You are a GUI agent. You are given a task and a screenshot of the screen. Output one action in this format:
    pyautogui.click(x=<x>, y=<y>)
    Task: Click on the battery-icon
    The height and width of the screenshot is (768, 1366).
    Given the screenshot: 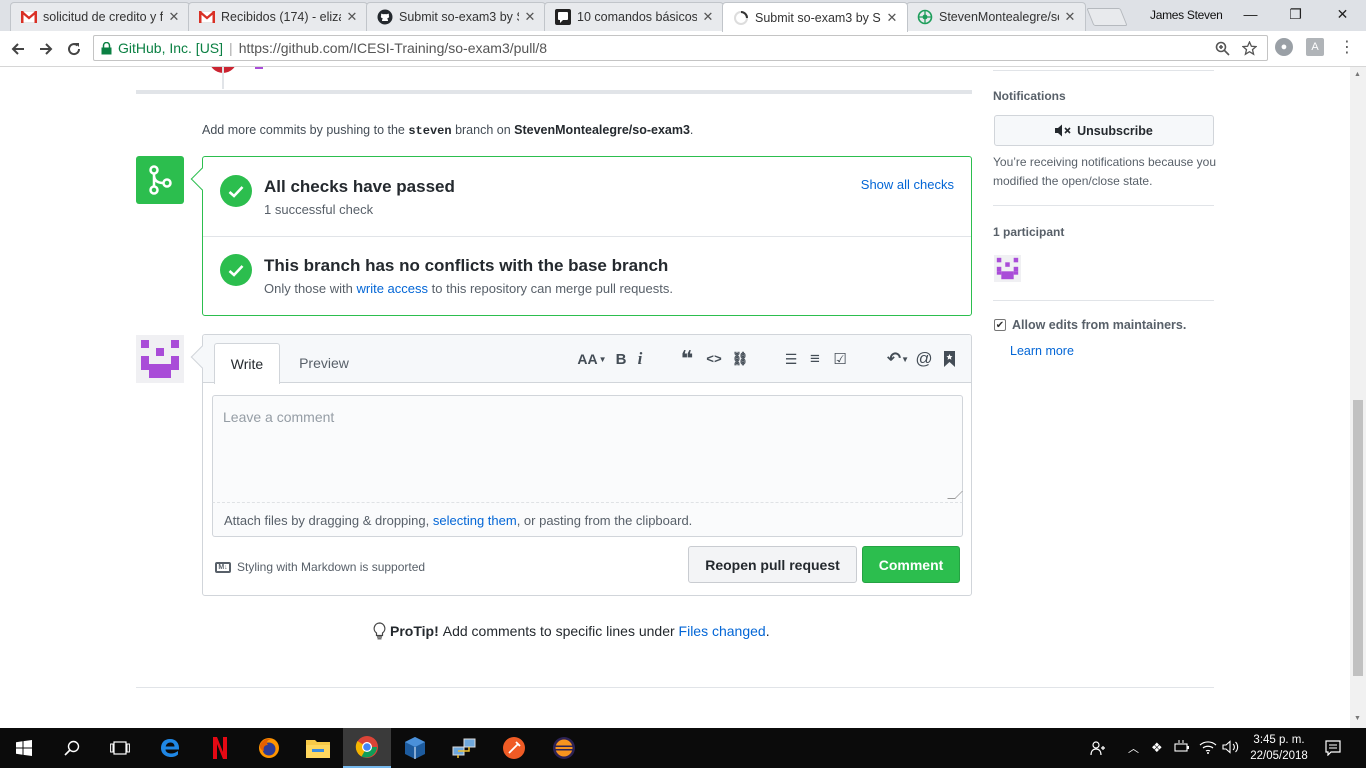 What is the action you would take?
    pyautogui.click(x=1182, y=748)
    